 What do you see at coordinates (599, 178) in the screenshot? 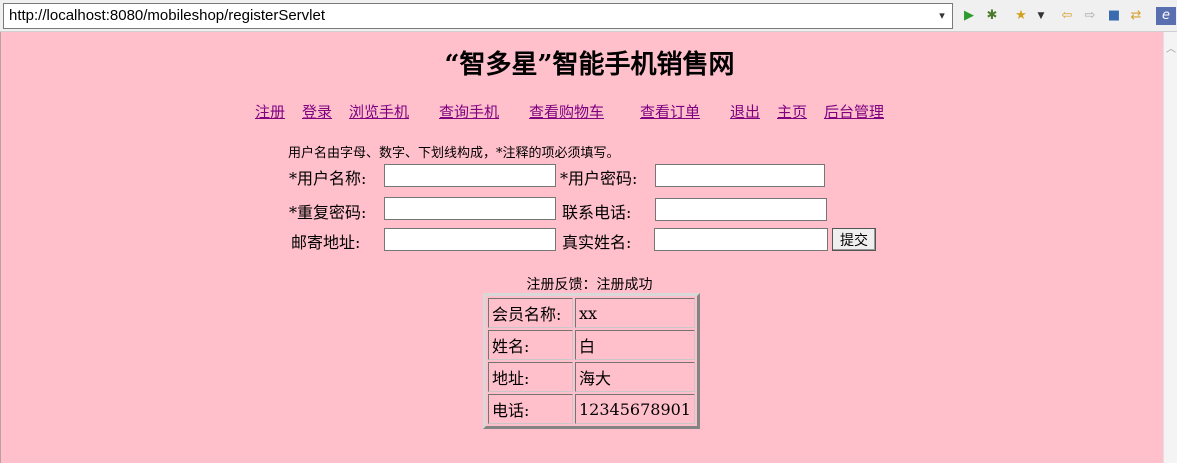
I see `password-label: *用户密码:` at bounding box center [599, 178].